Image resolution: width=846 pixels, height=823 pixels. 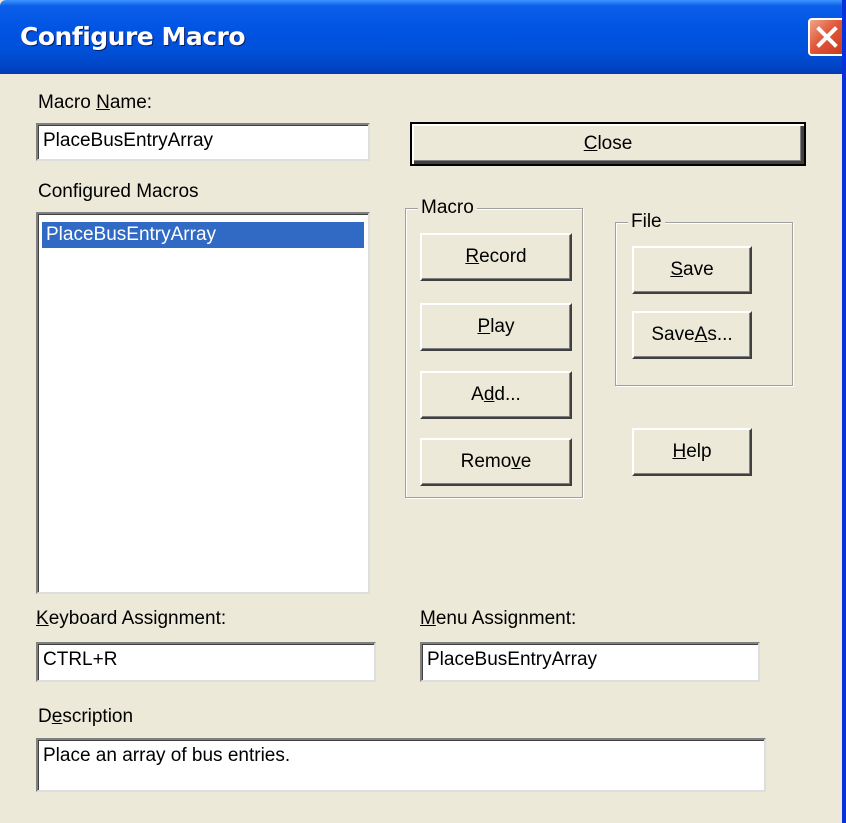 I want to click on close-button: Close, so click(x=608, y=144).